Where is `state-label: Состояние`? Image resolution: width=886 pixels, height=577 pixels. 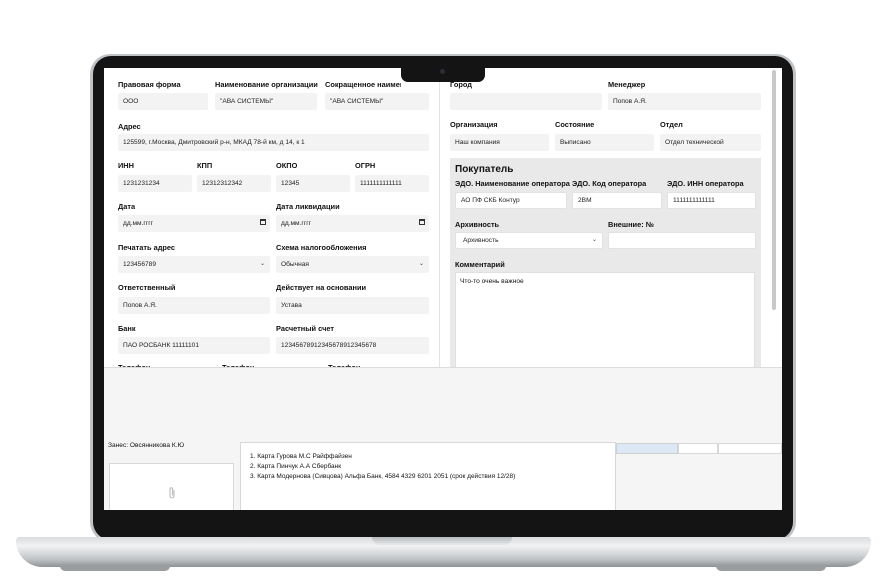
state-label: Состояние is located at coordinates (575, 124).